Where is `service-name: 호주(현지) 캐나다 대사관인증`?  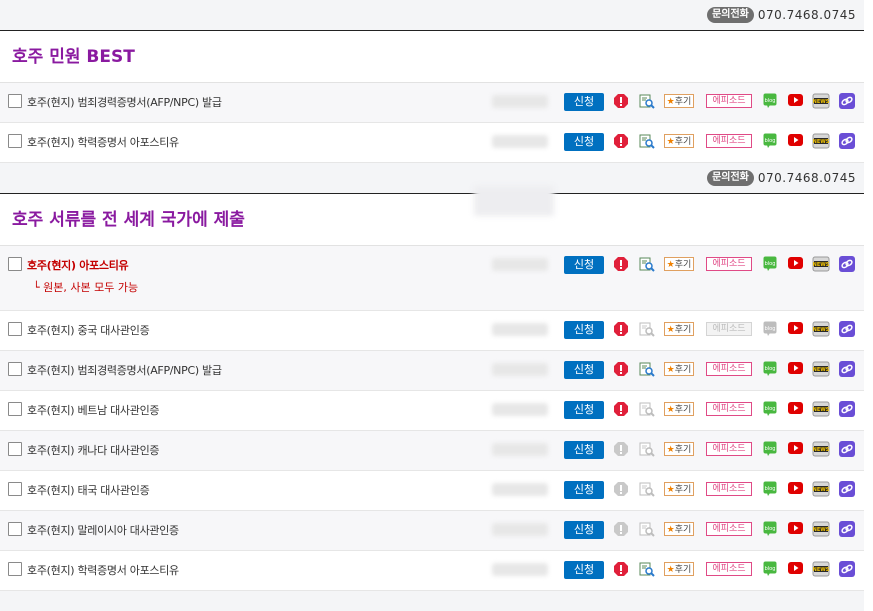
service-name: 호주(현지) 캐나다 대사관인증 is located at coordinates (93, 450).